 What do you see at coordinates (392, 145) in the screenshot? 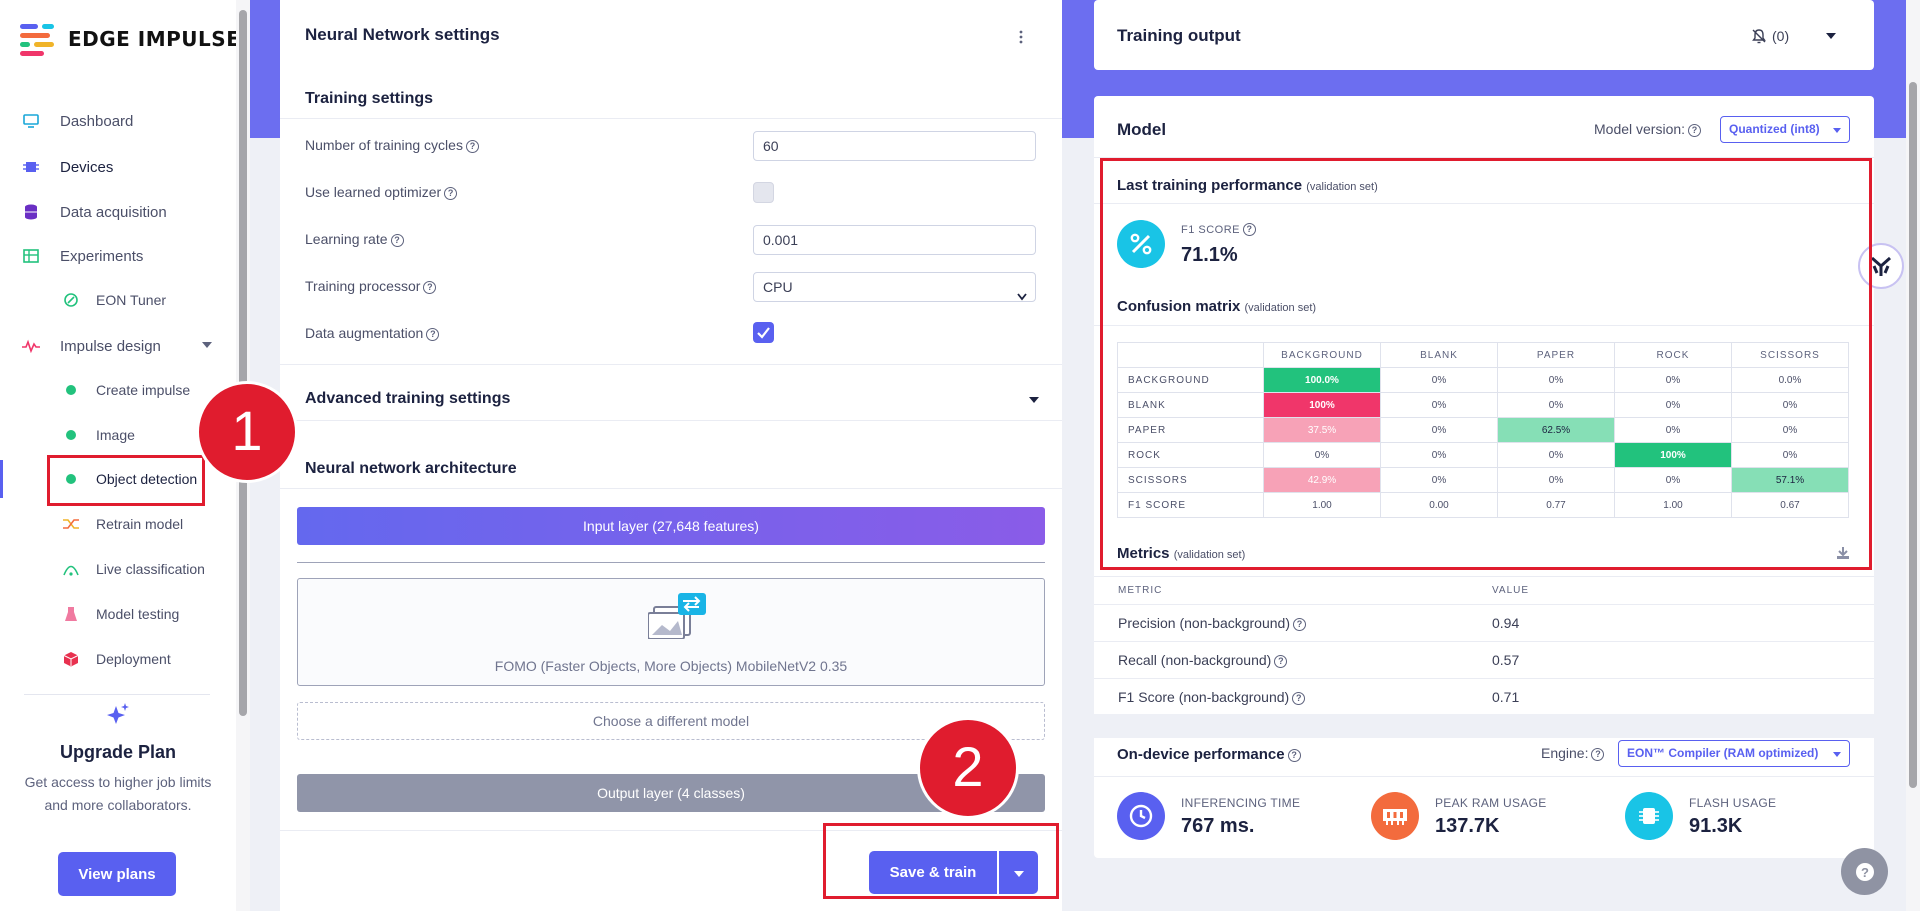
I see `cycles-label: Number of training cycles?` at bounding box center [392, 145].